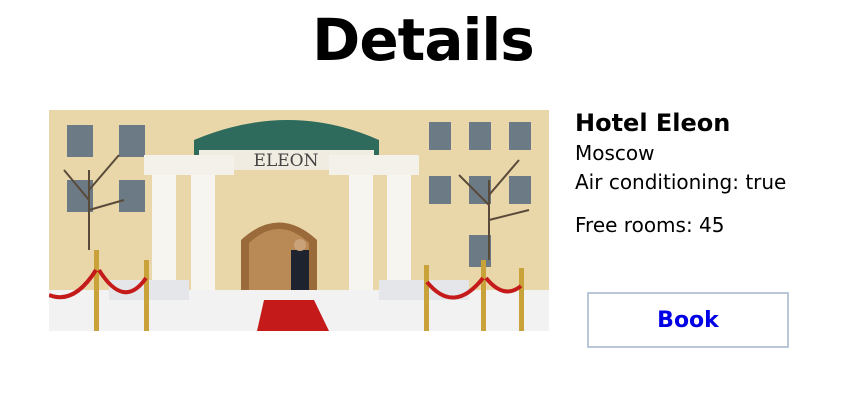  What do you see at coordinates (423, 40) in the screenshot?
I see `page-title: Details` at bounding box center [423, 40].